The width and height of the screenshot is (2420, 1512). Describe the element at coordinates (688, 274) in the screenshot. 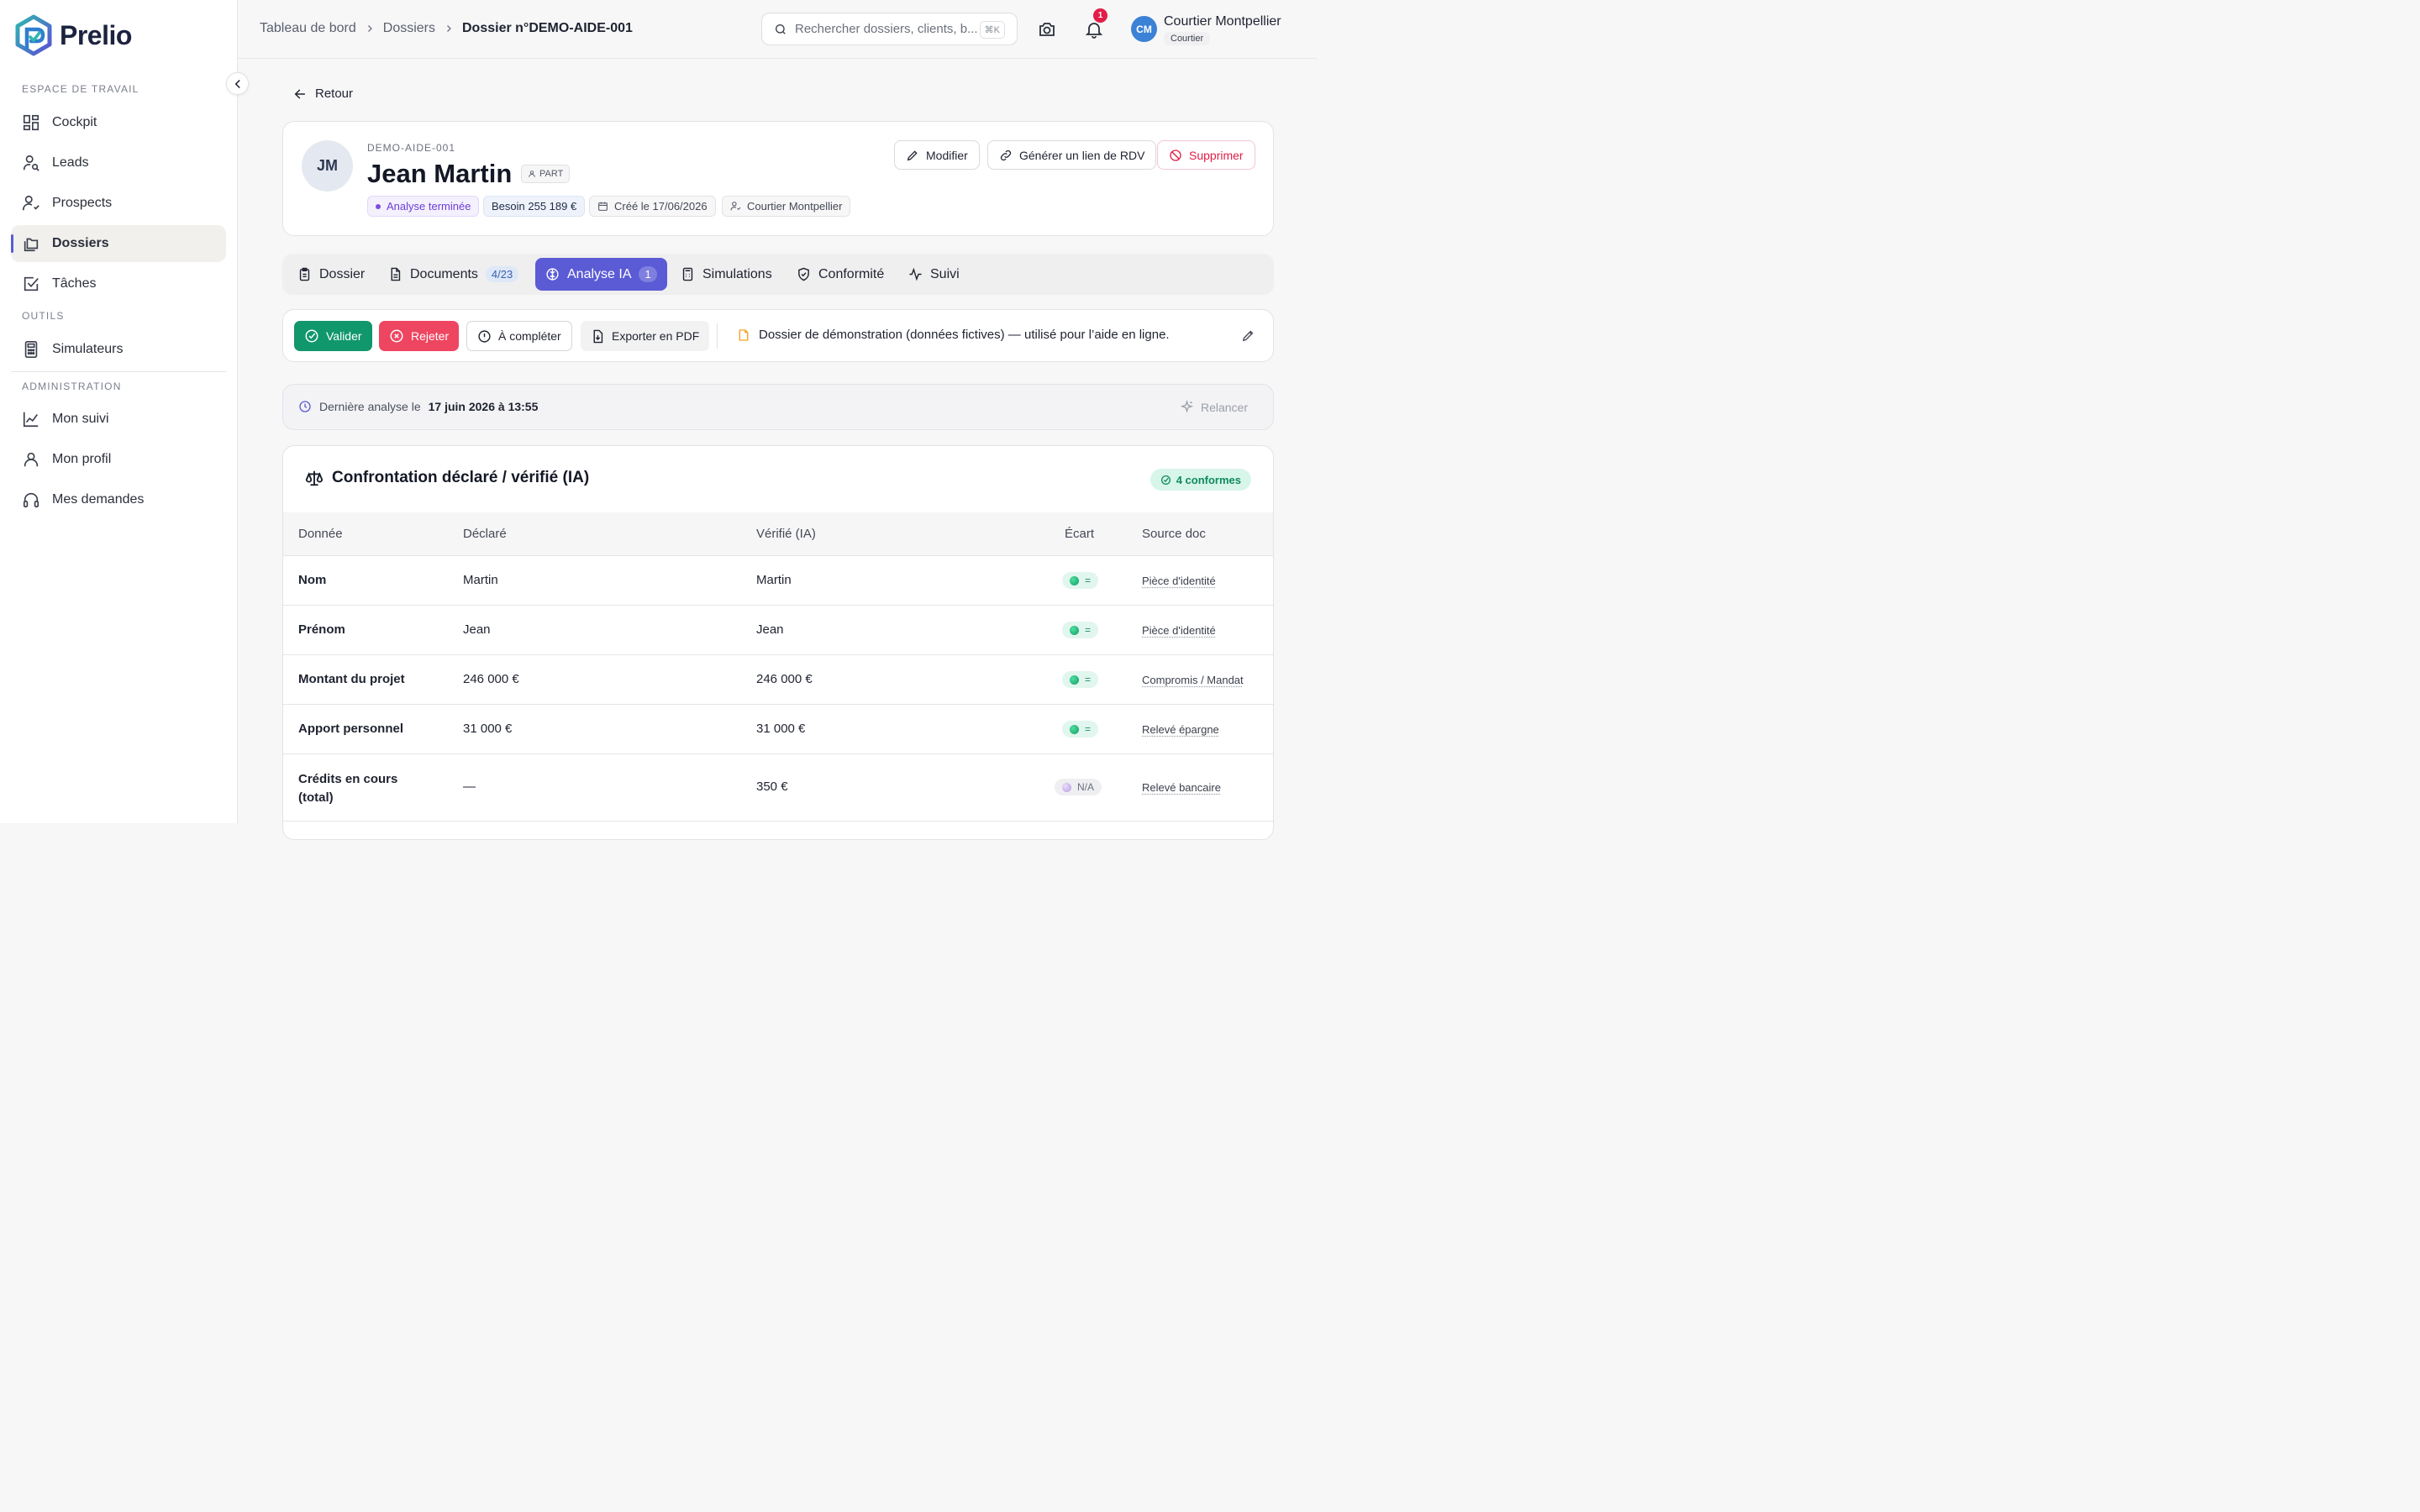

I see `calculator-icon` at that location.